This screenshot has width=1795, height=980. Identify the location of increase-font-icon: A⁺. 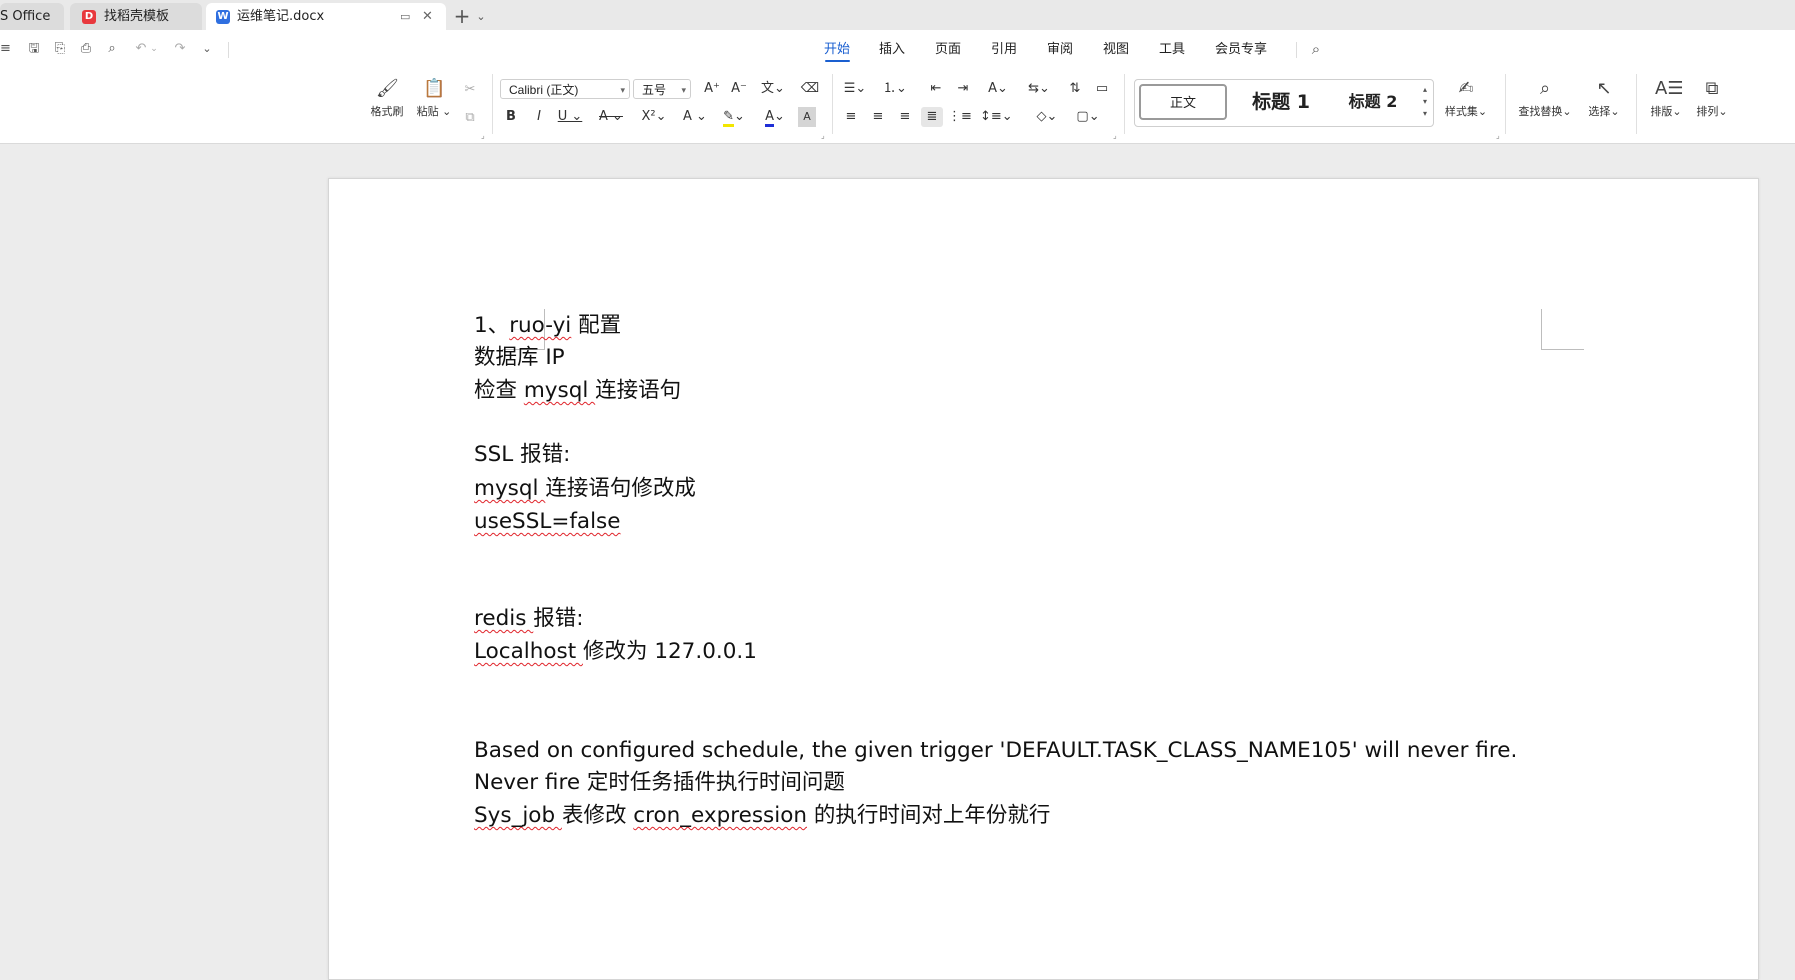
(712, 89).